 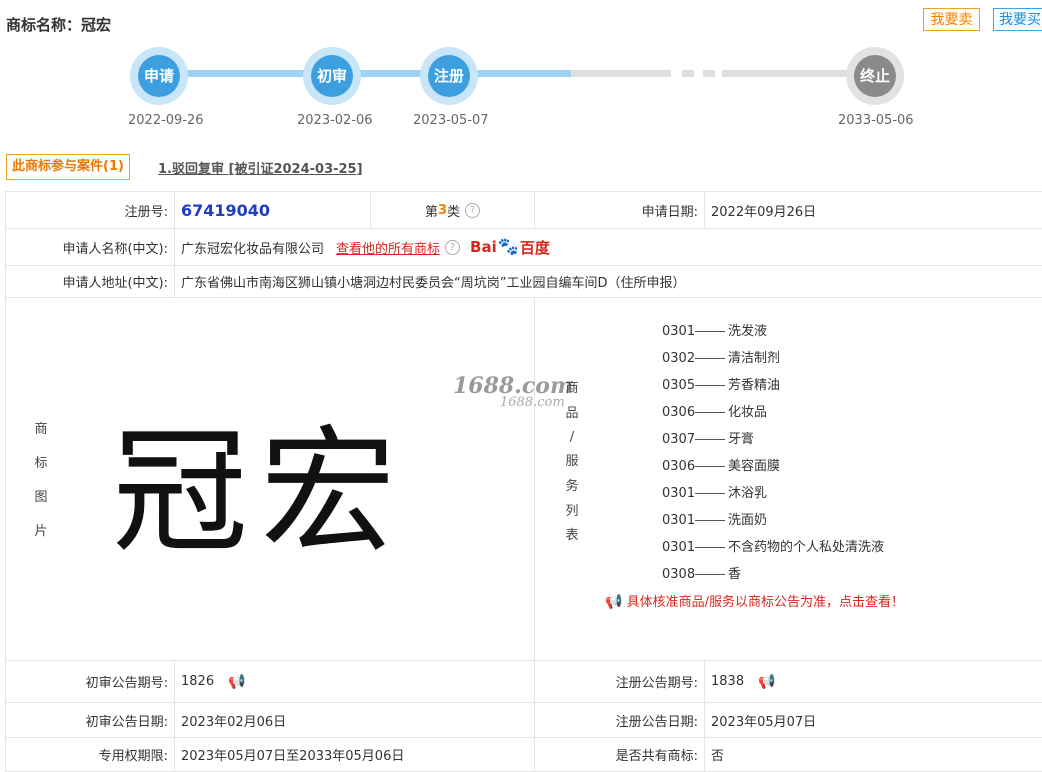 What do you see at coordinates (773, 493) in the screenshot?
I see `goods-item: 0301 沐浴乳` at bounding box center [773, 493].